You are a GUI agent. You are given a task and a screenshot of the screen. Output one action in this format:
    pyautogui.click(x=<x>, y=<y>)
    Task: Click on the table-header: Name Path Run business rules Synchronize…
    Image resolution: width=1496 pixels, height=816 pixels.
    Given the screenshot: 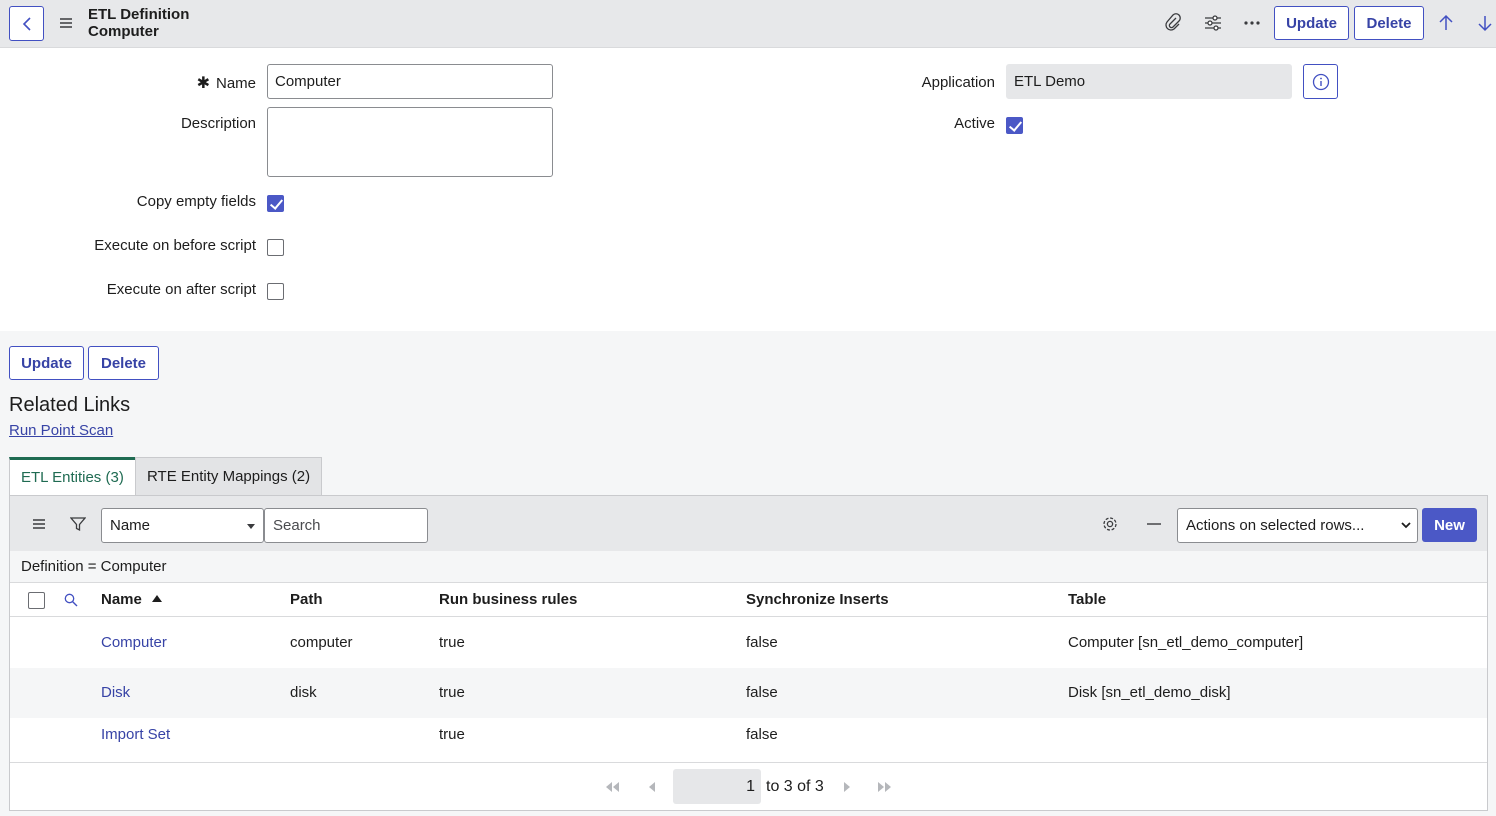 What is the action you would take?
    pyautogui.click(x=748, y=600)
    